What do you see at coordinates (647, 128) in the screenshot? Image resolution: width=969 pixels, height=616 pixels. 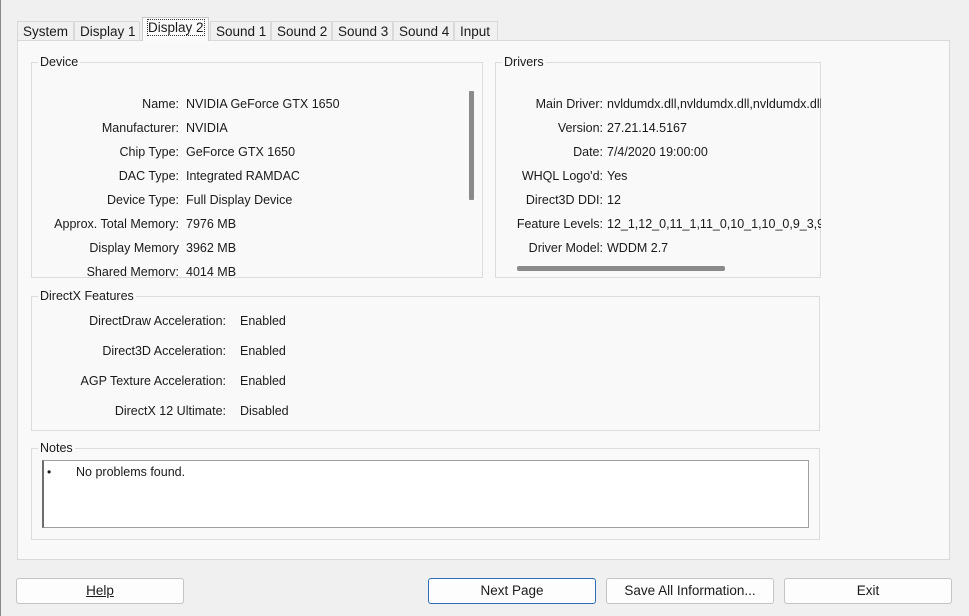 I see `driver-value: 27.21.14.5167` at bounding box center [647, 128].